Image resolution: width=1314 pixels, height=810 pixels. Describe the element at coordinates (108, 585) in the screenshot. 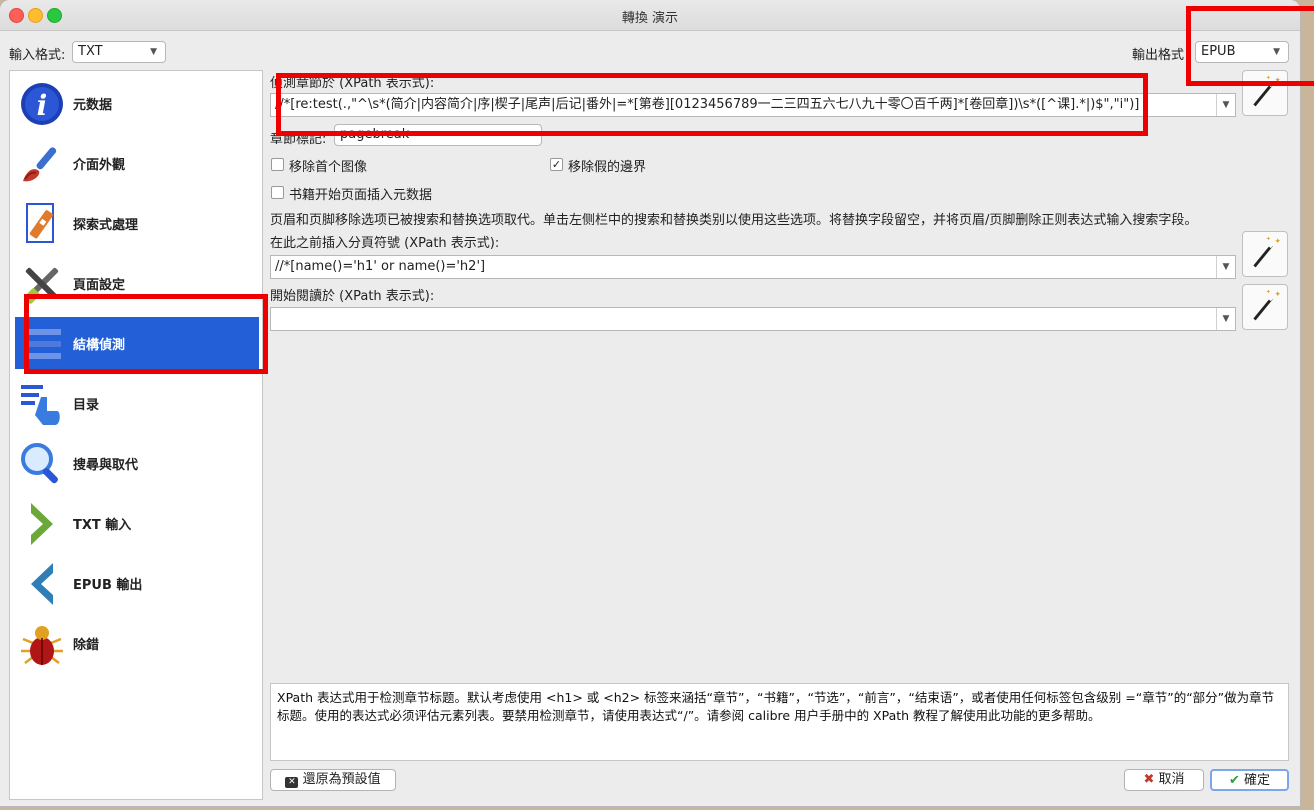

I see `sidebar-item-label: EPUB 輸出` at that location.